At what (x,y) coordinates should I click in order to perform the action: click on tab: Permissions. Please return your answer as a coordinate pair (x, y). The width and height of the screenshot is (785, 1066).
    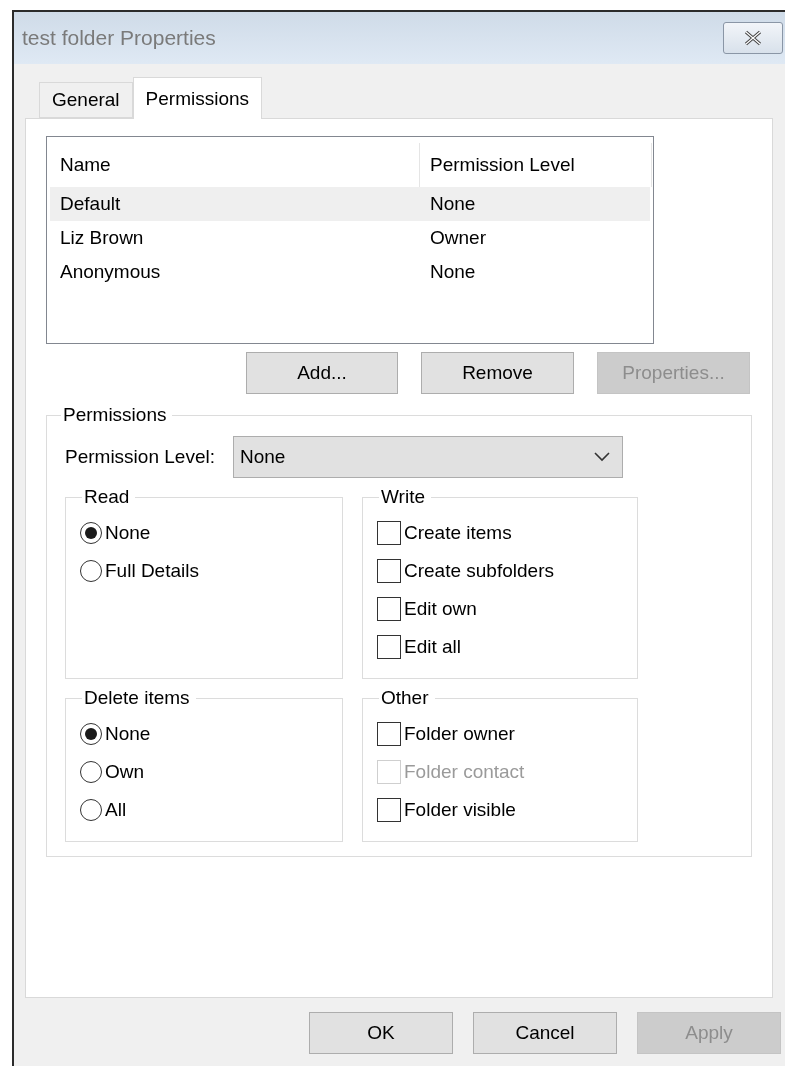
    Looking at the image, I should click on (197, 98).